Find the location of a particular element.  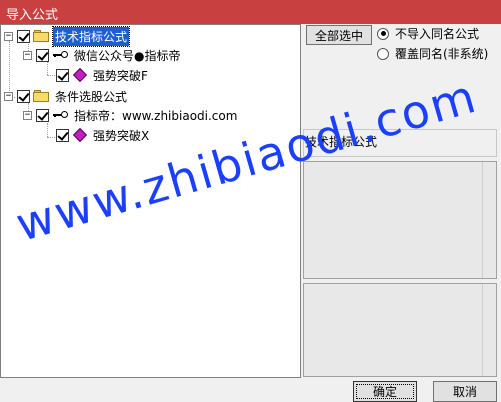

radio-label: 覆盖同名(非系统) is located at coordinates (442, 54).